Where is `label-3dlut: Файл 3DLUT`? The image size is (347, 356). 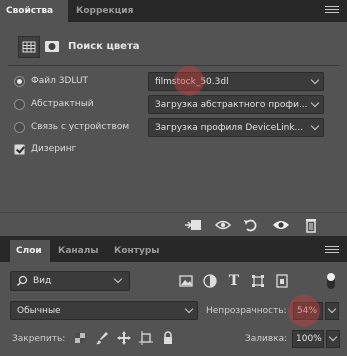 label-3dlut: Файл 3DLUT is located at coordinates (60, 81).